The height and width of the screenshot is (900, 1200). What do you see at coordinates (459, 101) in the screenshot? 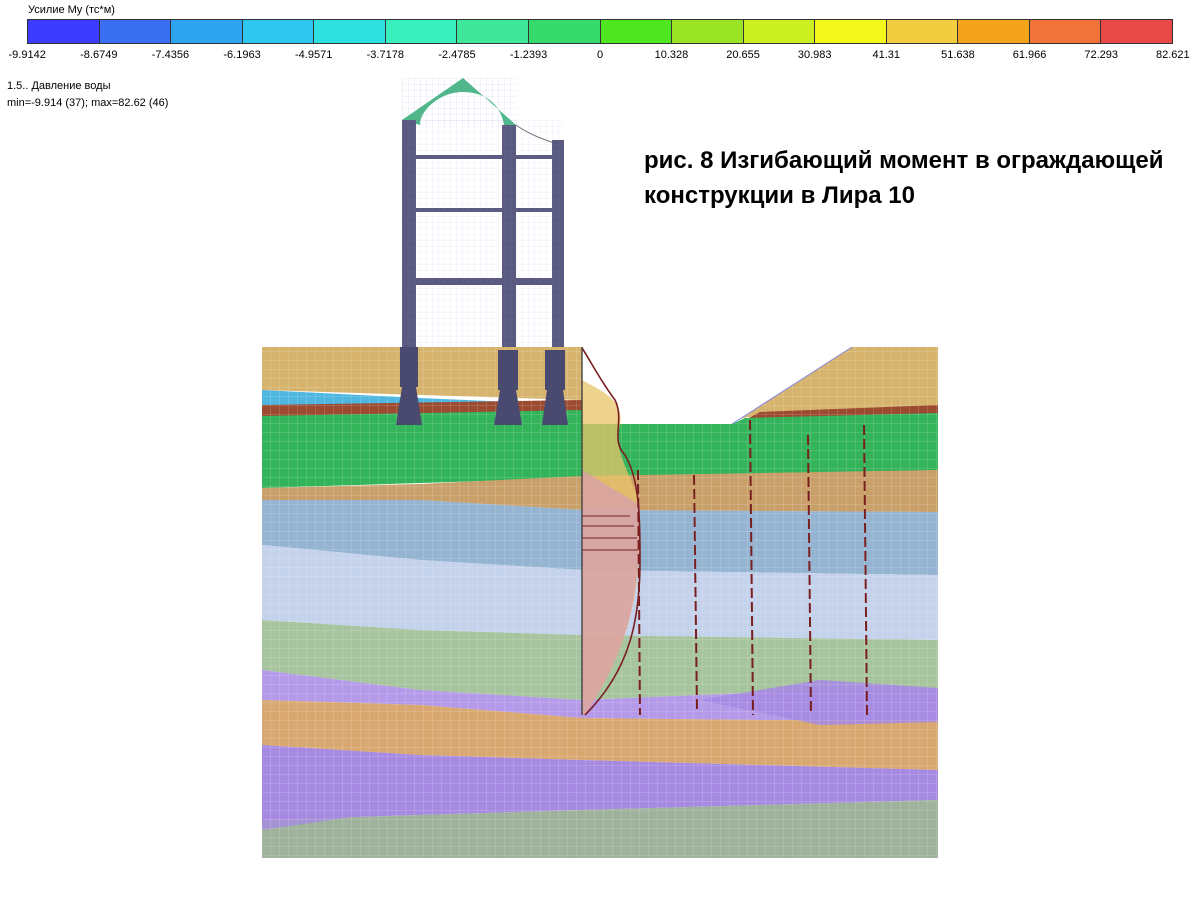
I see `arch-mesh` at bounding box center [459, 101].